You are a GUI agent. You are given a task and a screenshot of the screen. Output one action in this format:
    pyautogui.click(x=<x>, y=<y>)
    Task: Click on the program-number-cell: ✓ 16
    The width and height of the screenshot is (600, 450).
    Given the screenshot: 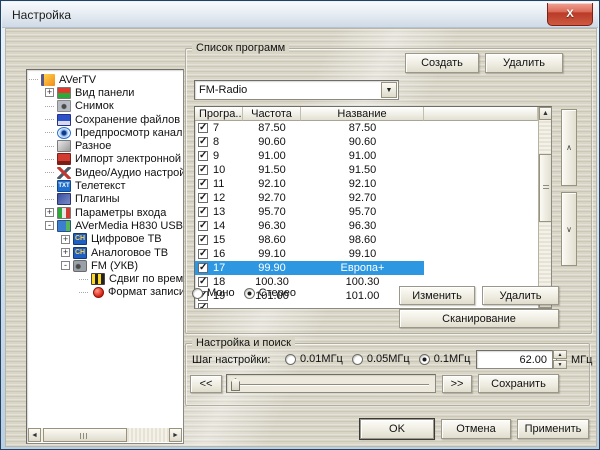 What is the action you would take?
    pyautogui.click(x=219, y=254)
    